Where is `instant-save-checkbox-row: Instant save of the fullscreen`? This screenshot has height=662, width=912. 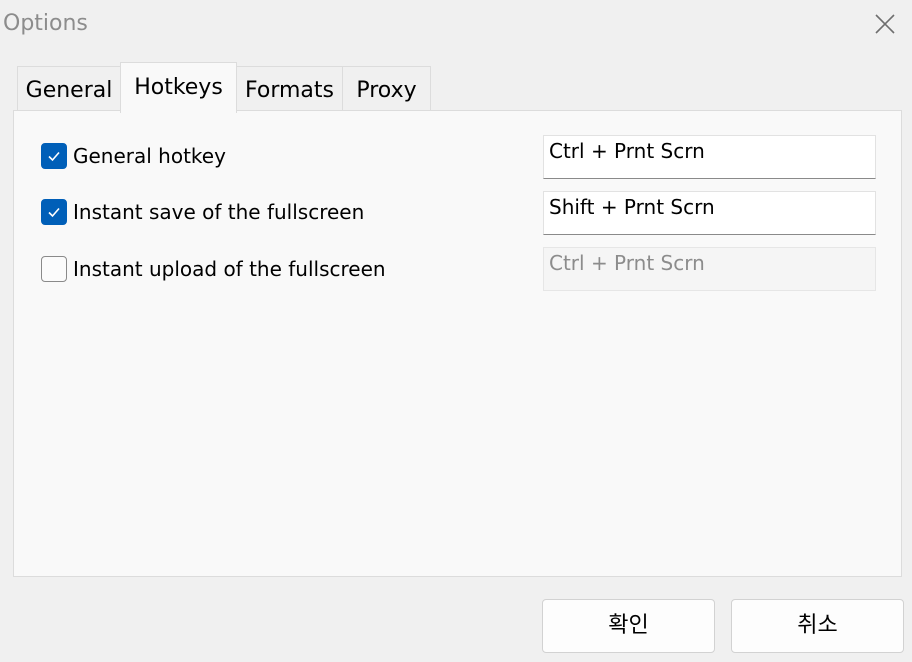
instant-save-checkbox-row: Instant save of the fullscreen is located at coordinates (202, 212).